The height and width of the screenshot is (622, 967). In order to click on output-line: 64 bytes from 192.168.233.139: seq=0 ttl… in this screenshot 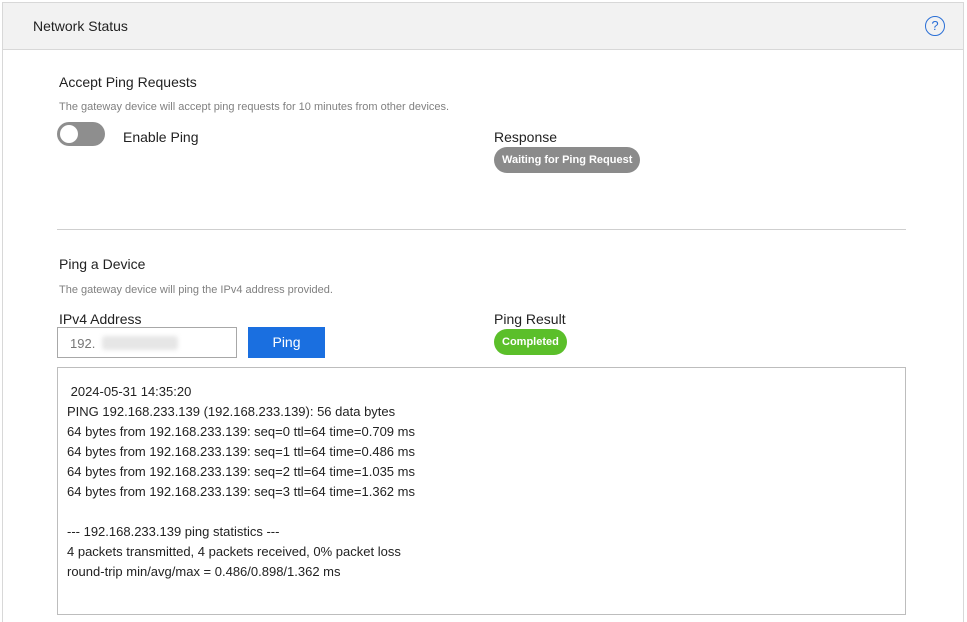, I will do `click(241, 431)`.